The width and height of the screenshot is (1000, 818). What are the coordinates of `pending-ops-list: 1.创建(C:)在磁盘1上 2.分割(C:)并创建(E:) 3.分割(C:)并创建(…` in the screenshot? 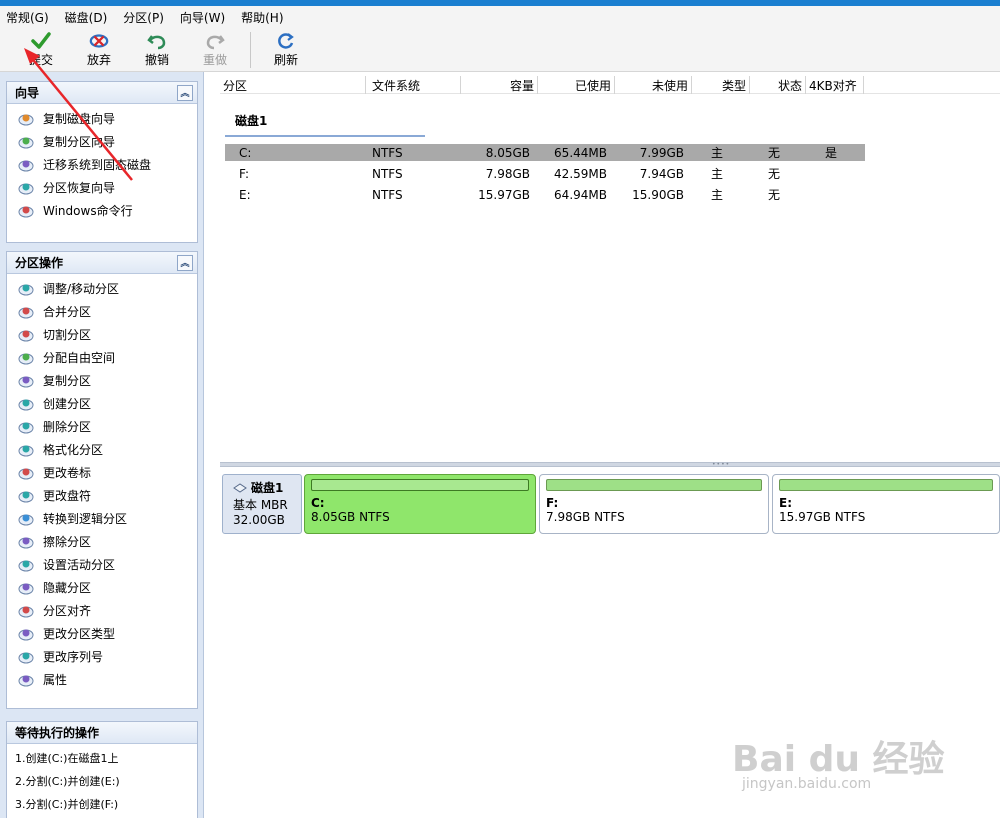 It's located at (102, 779).